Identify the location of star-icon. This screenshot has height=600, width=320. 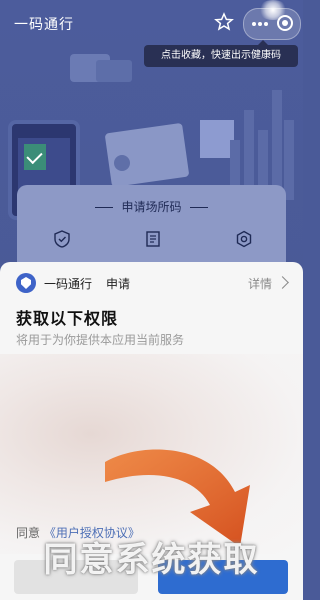
(224, 22).